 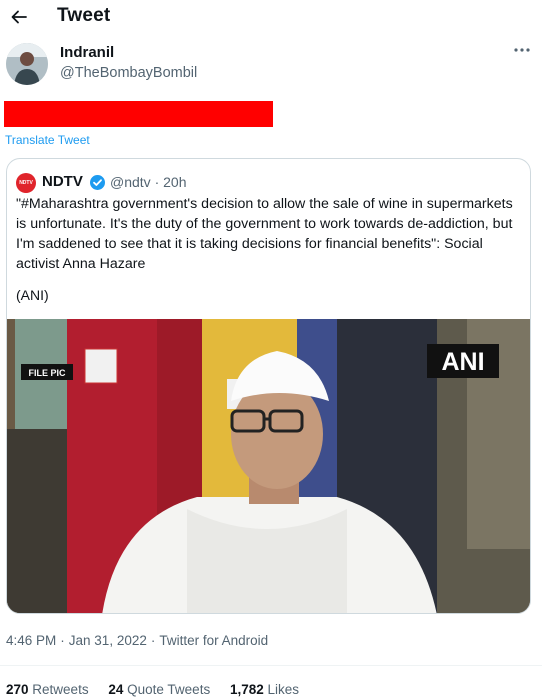 What do you see at coordinates (97, 182) in the screenshot?
I see `verified-badge-icon` at bounding box center [97, 182].